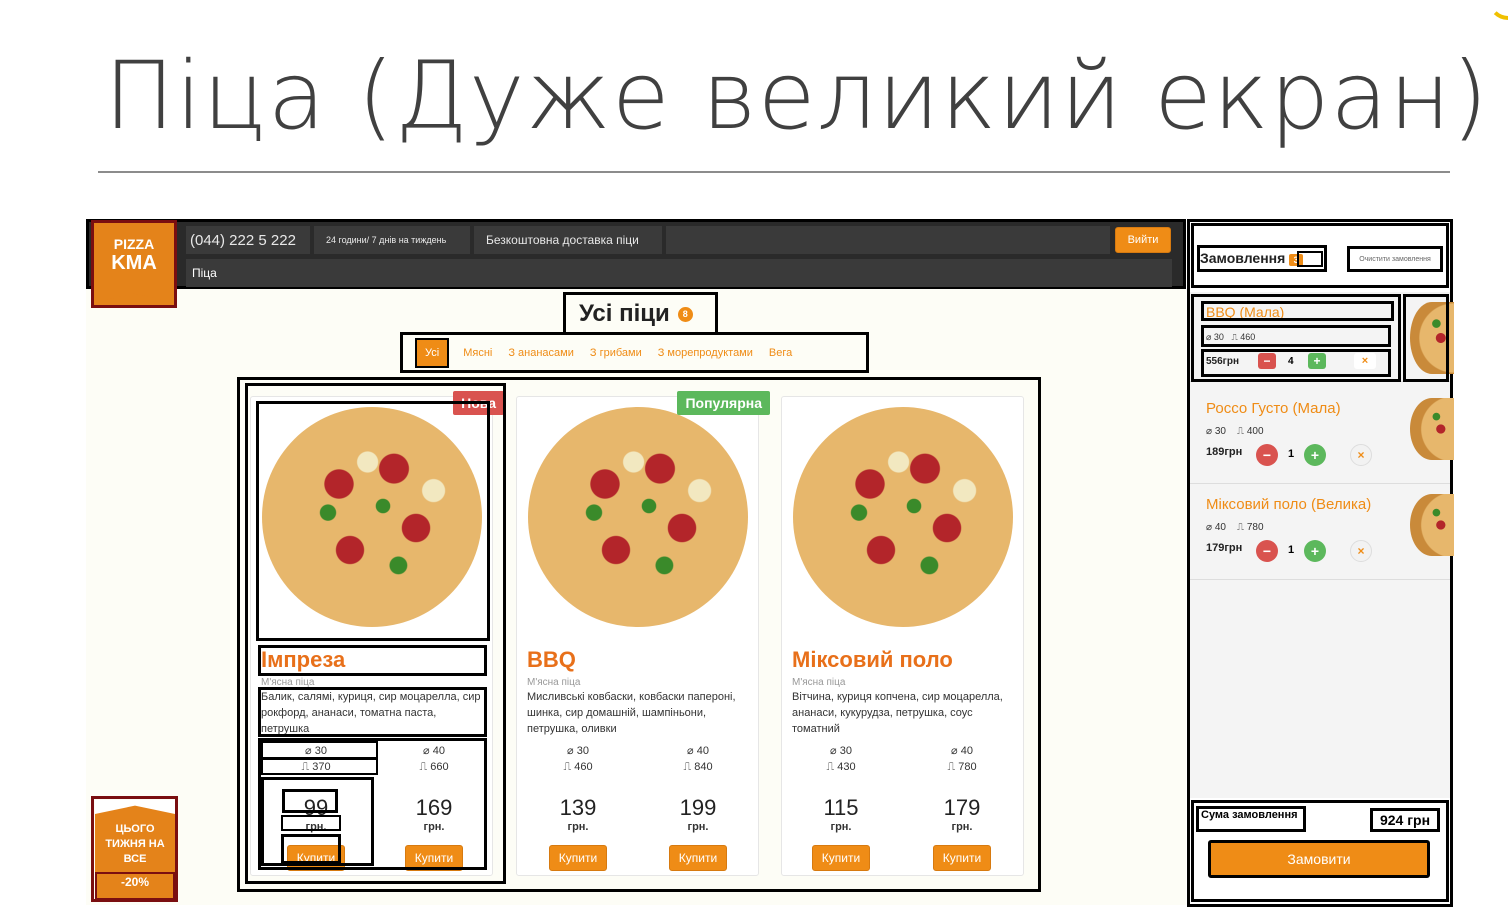 The height and width of the screenshot is (924, 1508). I want to click on header-spacer, so click(888, 240).